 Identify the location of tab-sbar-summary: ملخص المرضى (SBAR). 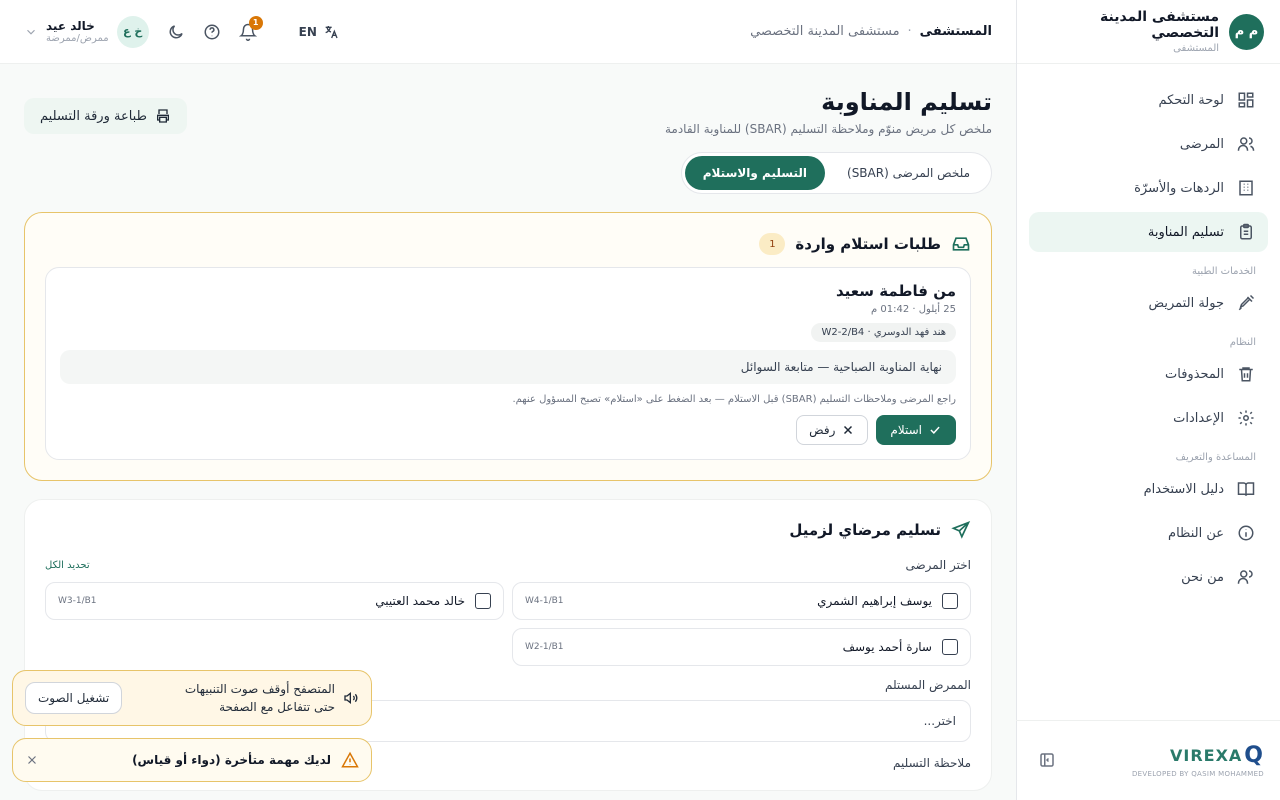
(908, 173).